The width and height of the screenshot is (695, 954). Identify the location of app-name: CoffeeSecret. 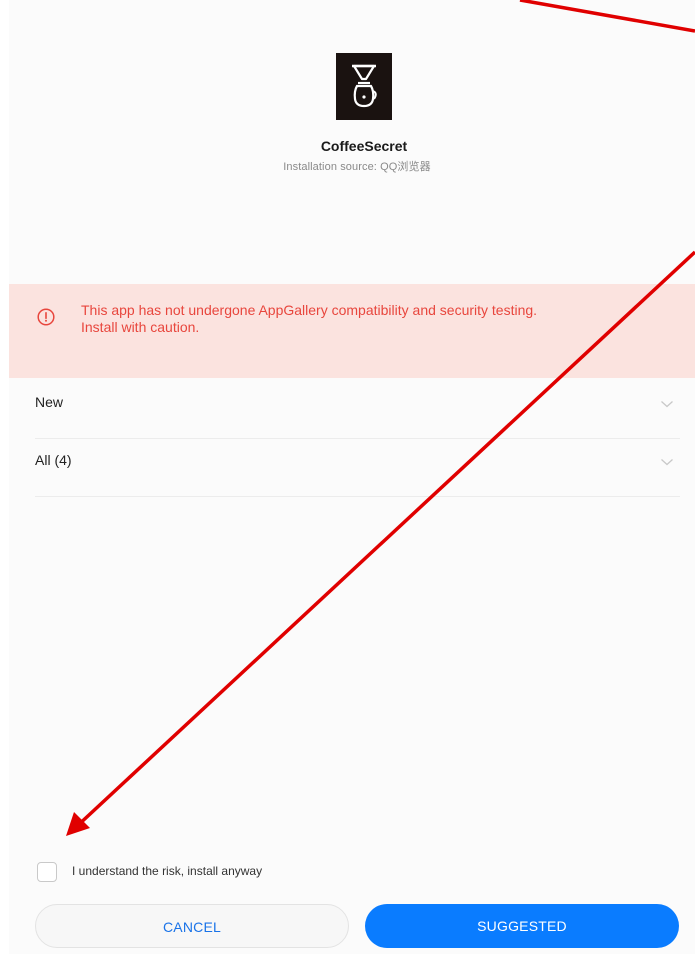
(364, 146).